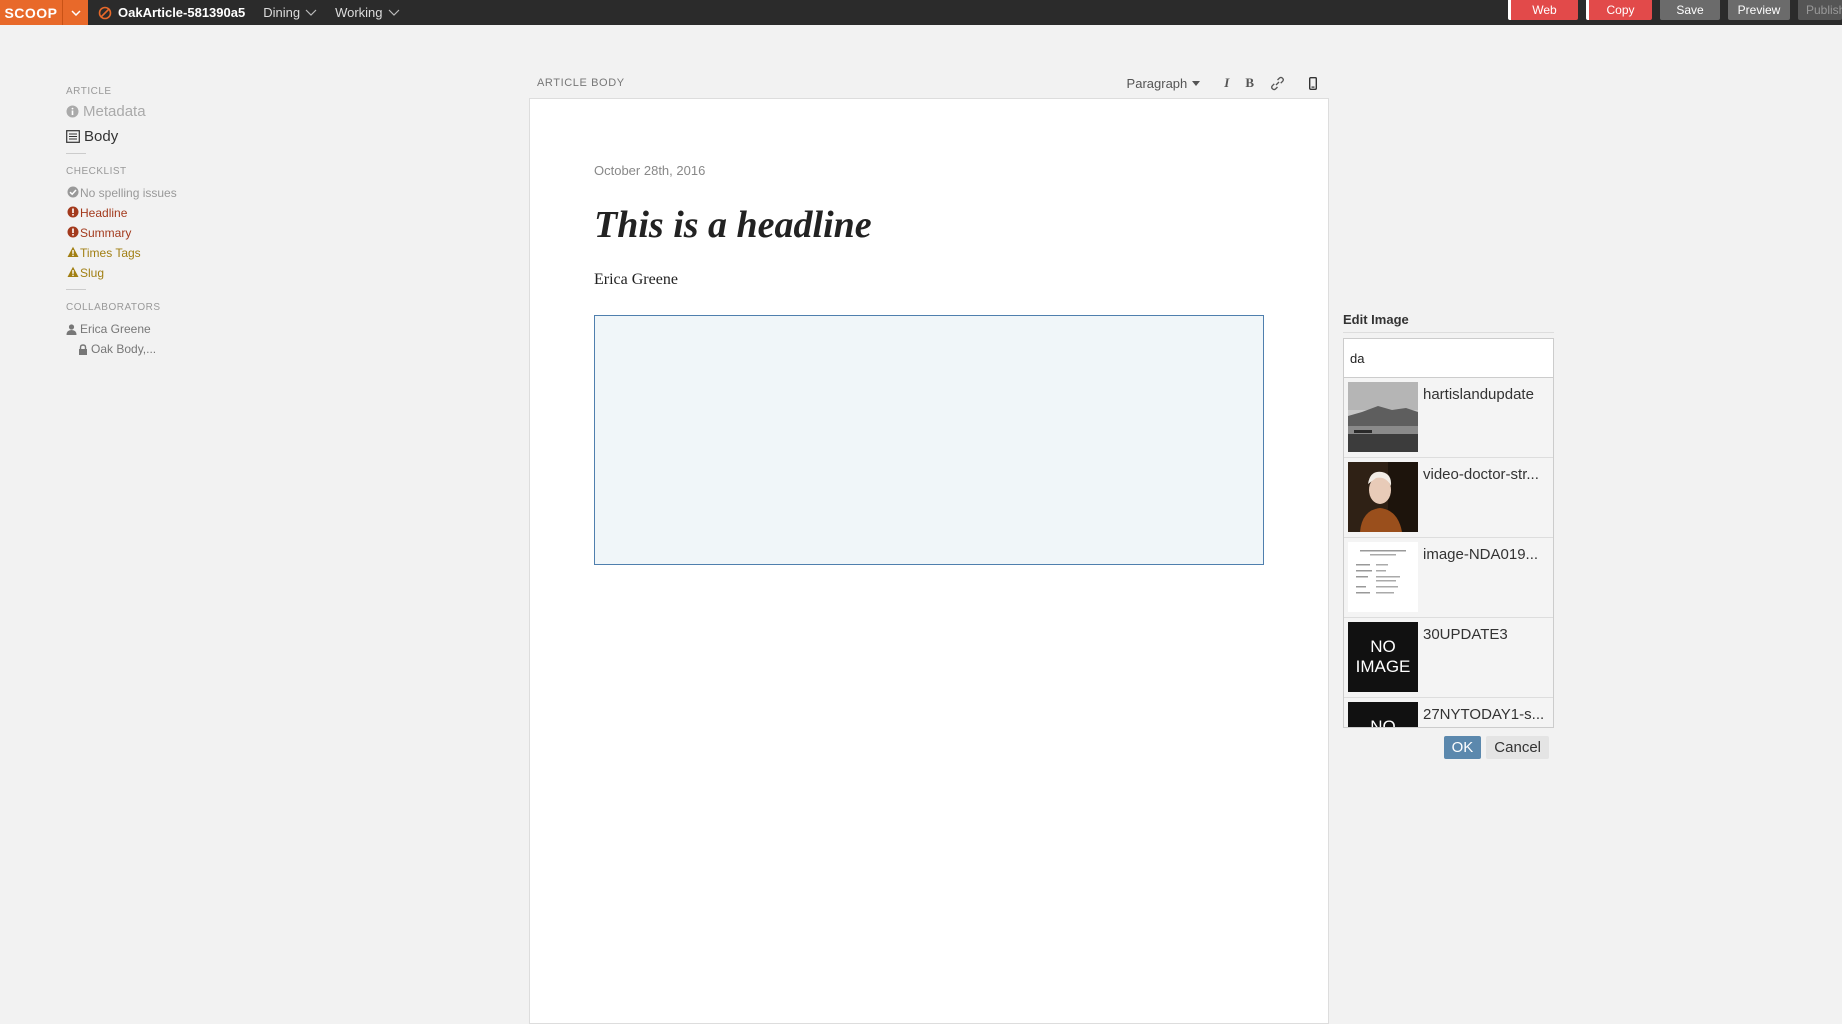  I want to click on checklist-item-times-tags: Times Tags, so click(136, 253).